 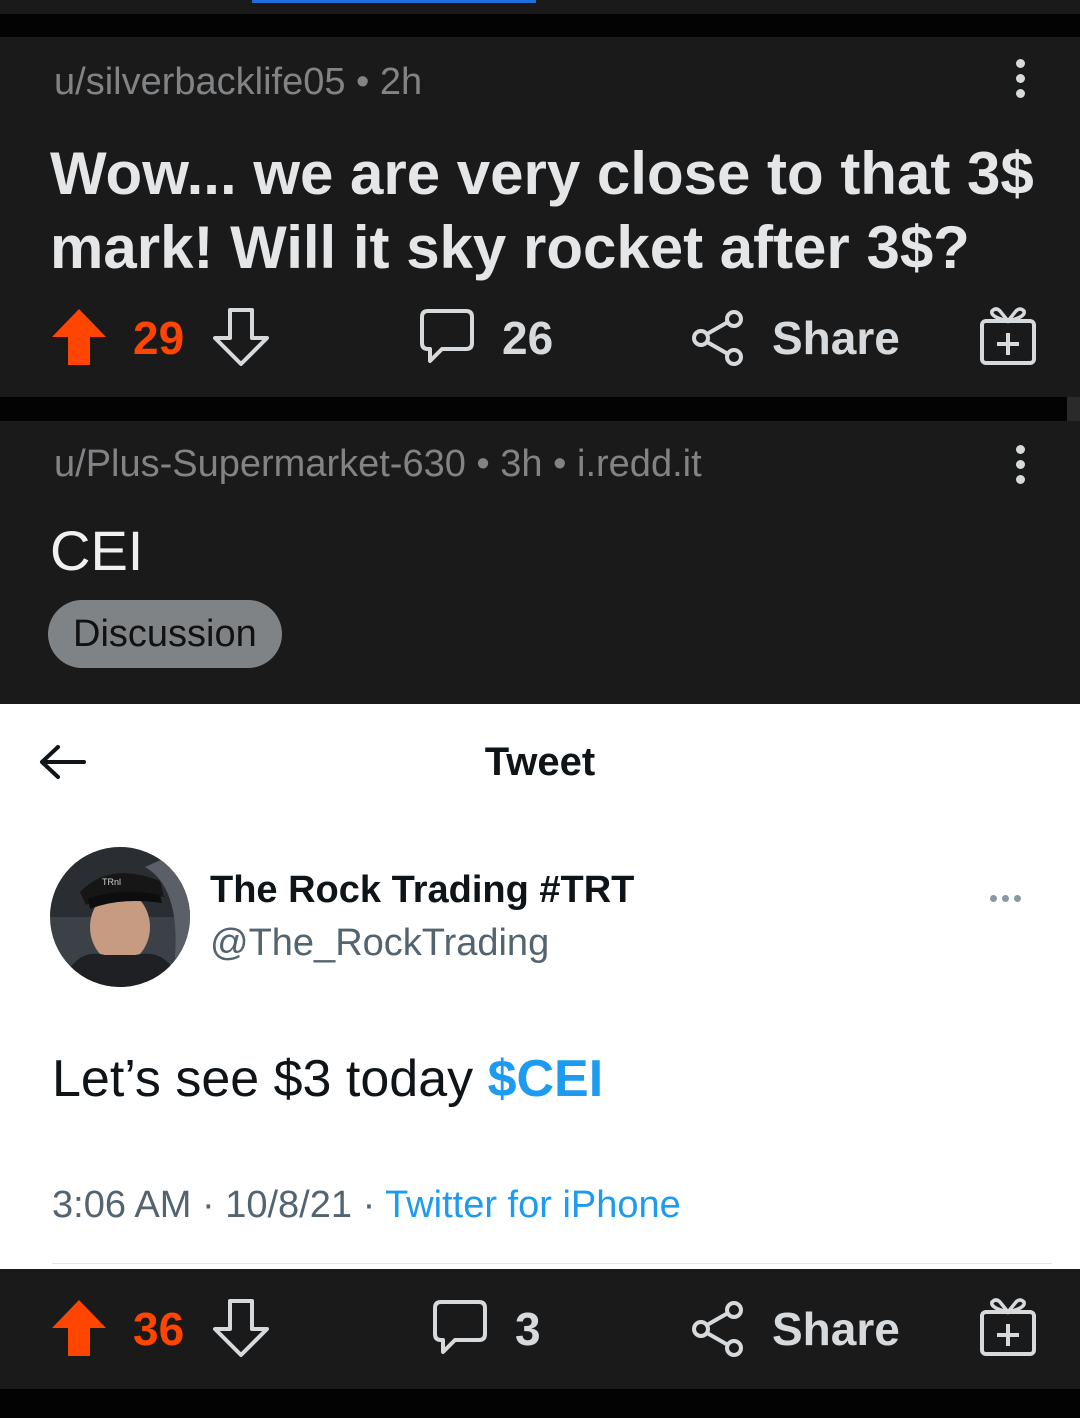 I want to click on tweet-source: Twitter for iPhone, so click(x=533, y=1205).